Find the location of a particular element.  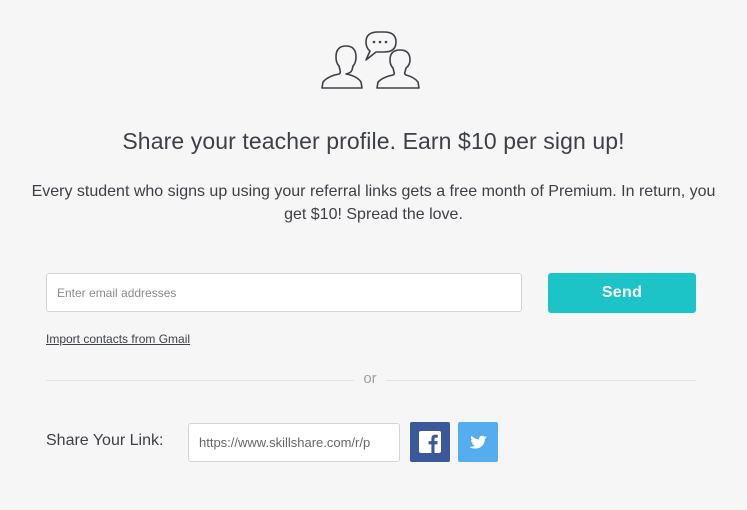

people-chat-icon is located at coordinates (370, 60).